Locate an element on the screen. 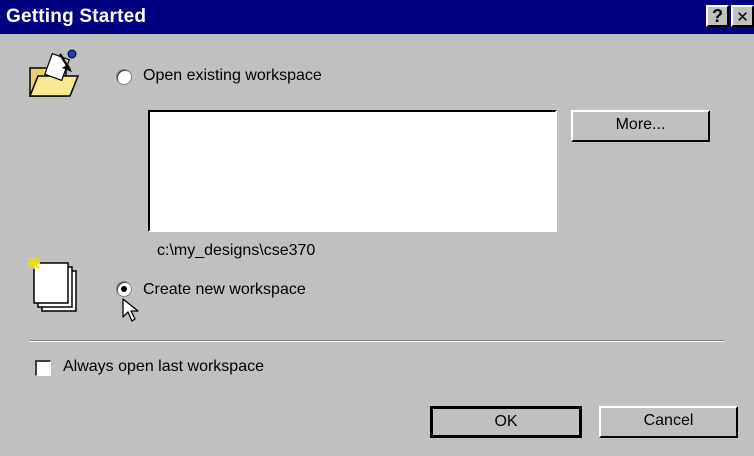 This screenshot has height=456, width=754. create-new-radio is located at coordinates (124, 289).